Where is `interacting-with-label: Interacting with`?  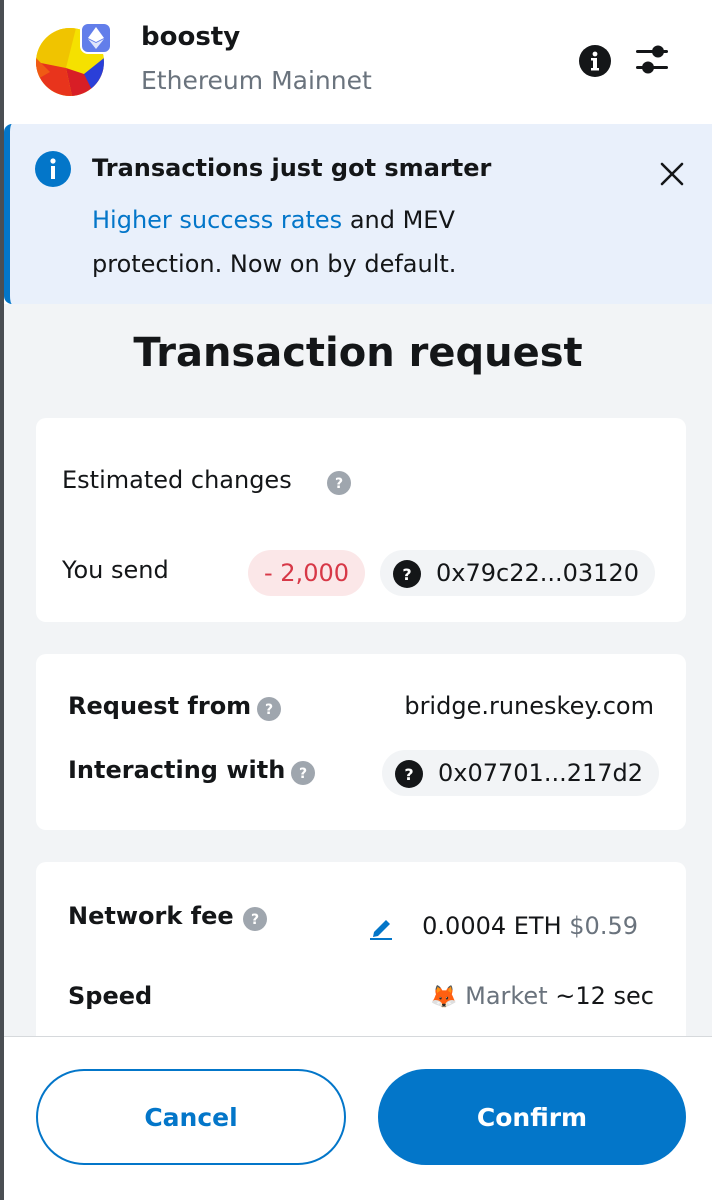 interacting-with-label: Interacting with is located at coordinates (177, 770).